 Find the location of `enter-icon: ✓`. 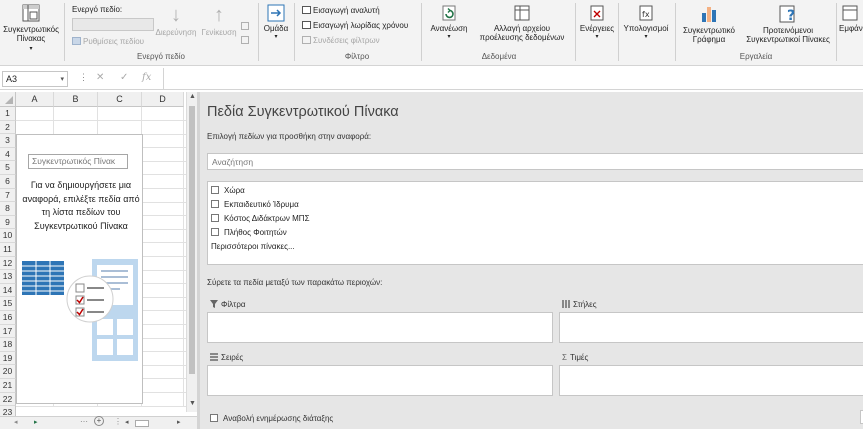

enter-icon: ✓ is located at coordinates (124, 77).